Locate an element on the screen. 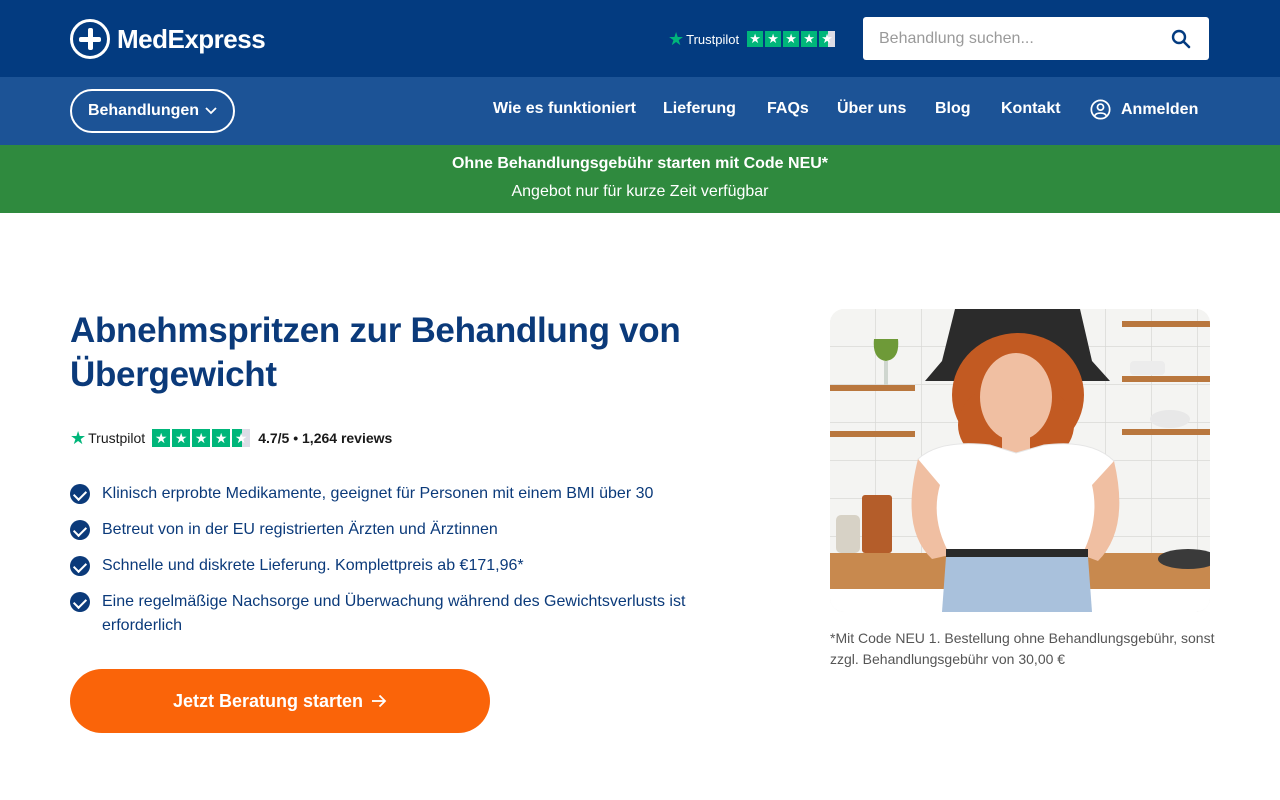  nav-link-how-it-works: Wie es funktioniert is located at coordinates (564, 109).